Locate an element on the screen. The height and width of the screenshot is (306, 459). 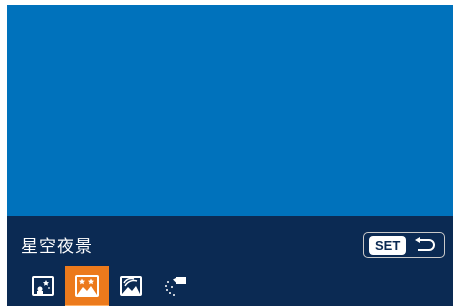
mode-option-star-portrait is located at coordinates (43, 286).